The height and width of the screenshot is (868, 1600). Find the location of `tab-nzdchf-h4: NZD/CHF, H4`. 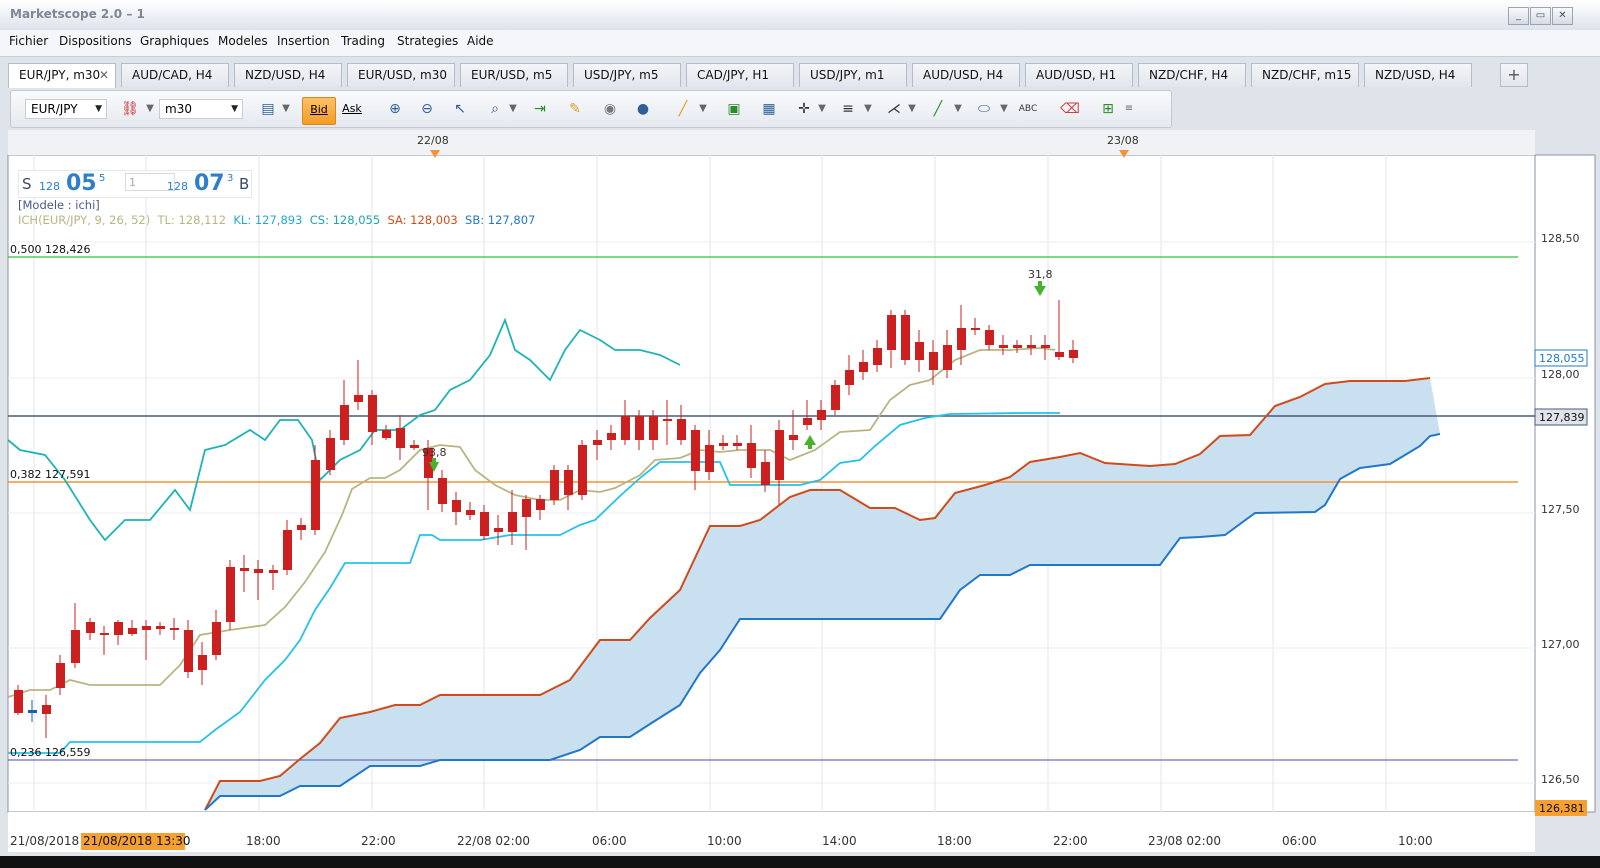

tab-nzdchf-h4: NZD/CHF, H4 is located at coordinates (1192, 75).